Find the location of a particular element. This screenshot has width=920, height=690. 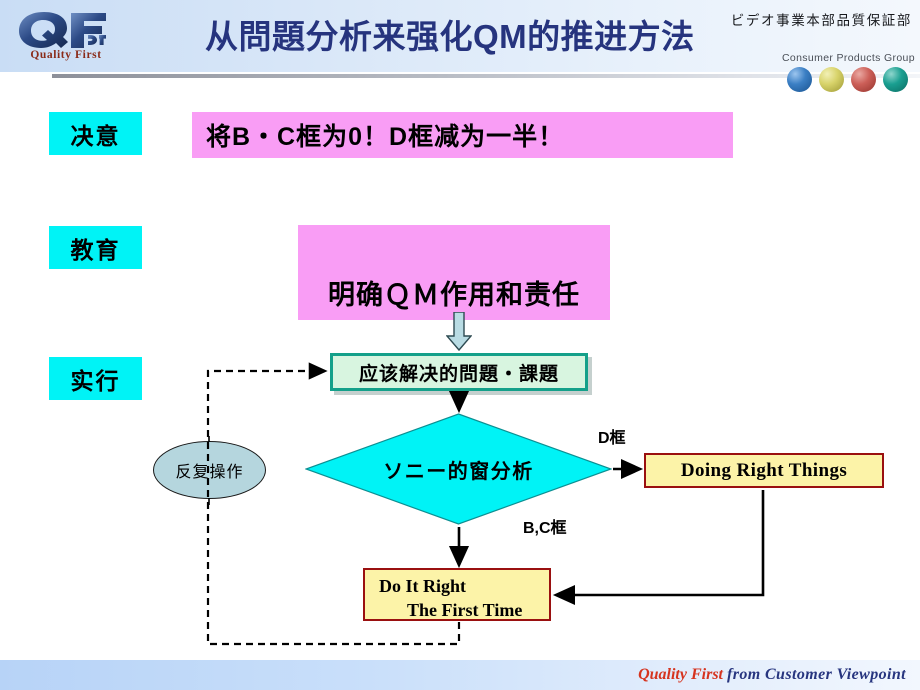

repeat-operation-ellipse: 反复操作 is located at coordinates (209, 470).